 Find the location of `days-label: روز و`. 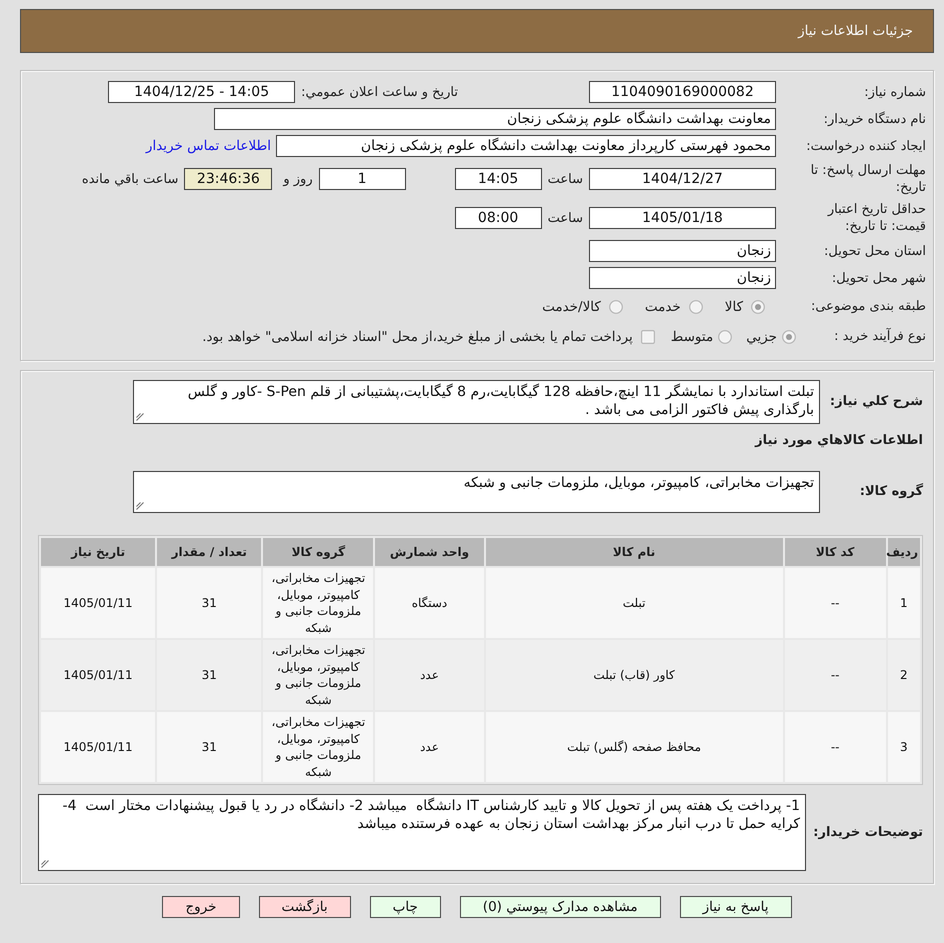

days-label: روز و is located at coordinates (298, 179).